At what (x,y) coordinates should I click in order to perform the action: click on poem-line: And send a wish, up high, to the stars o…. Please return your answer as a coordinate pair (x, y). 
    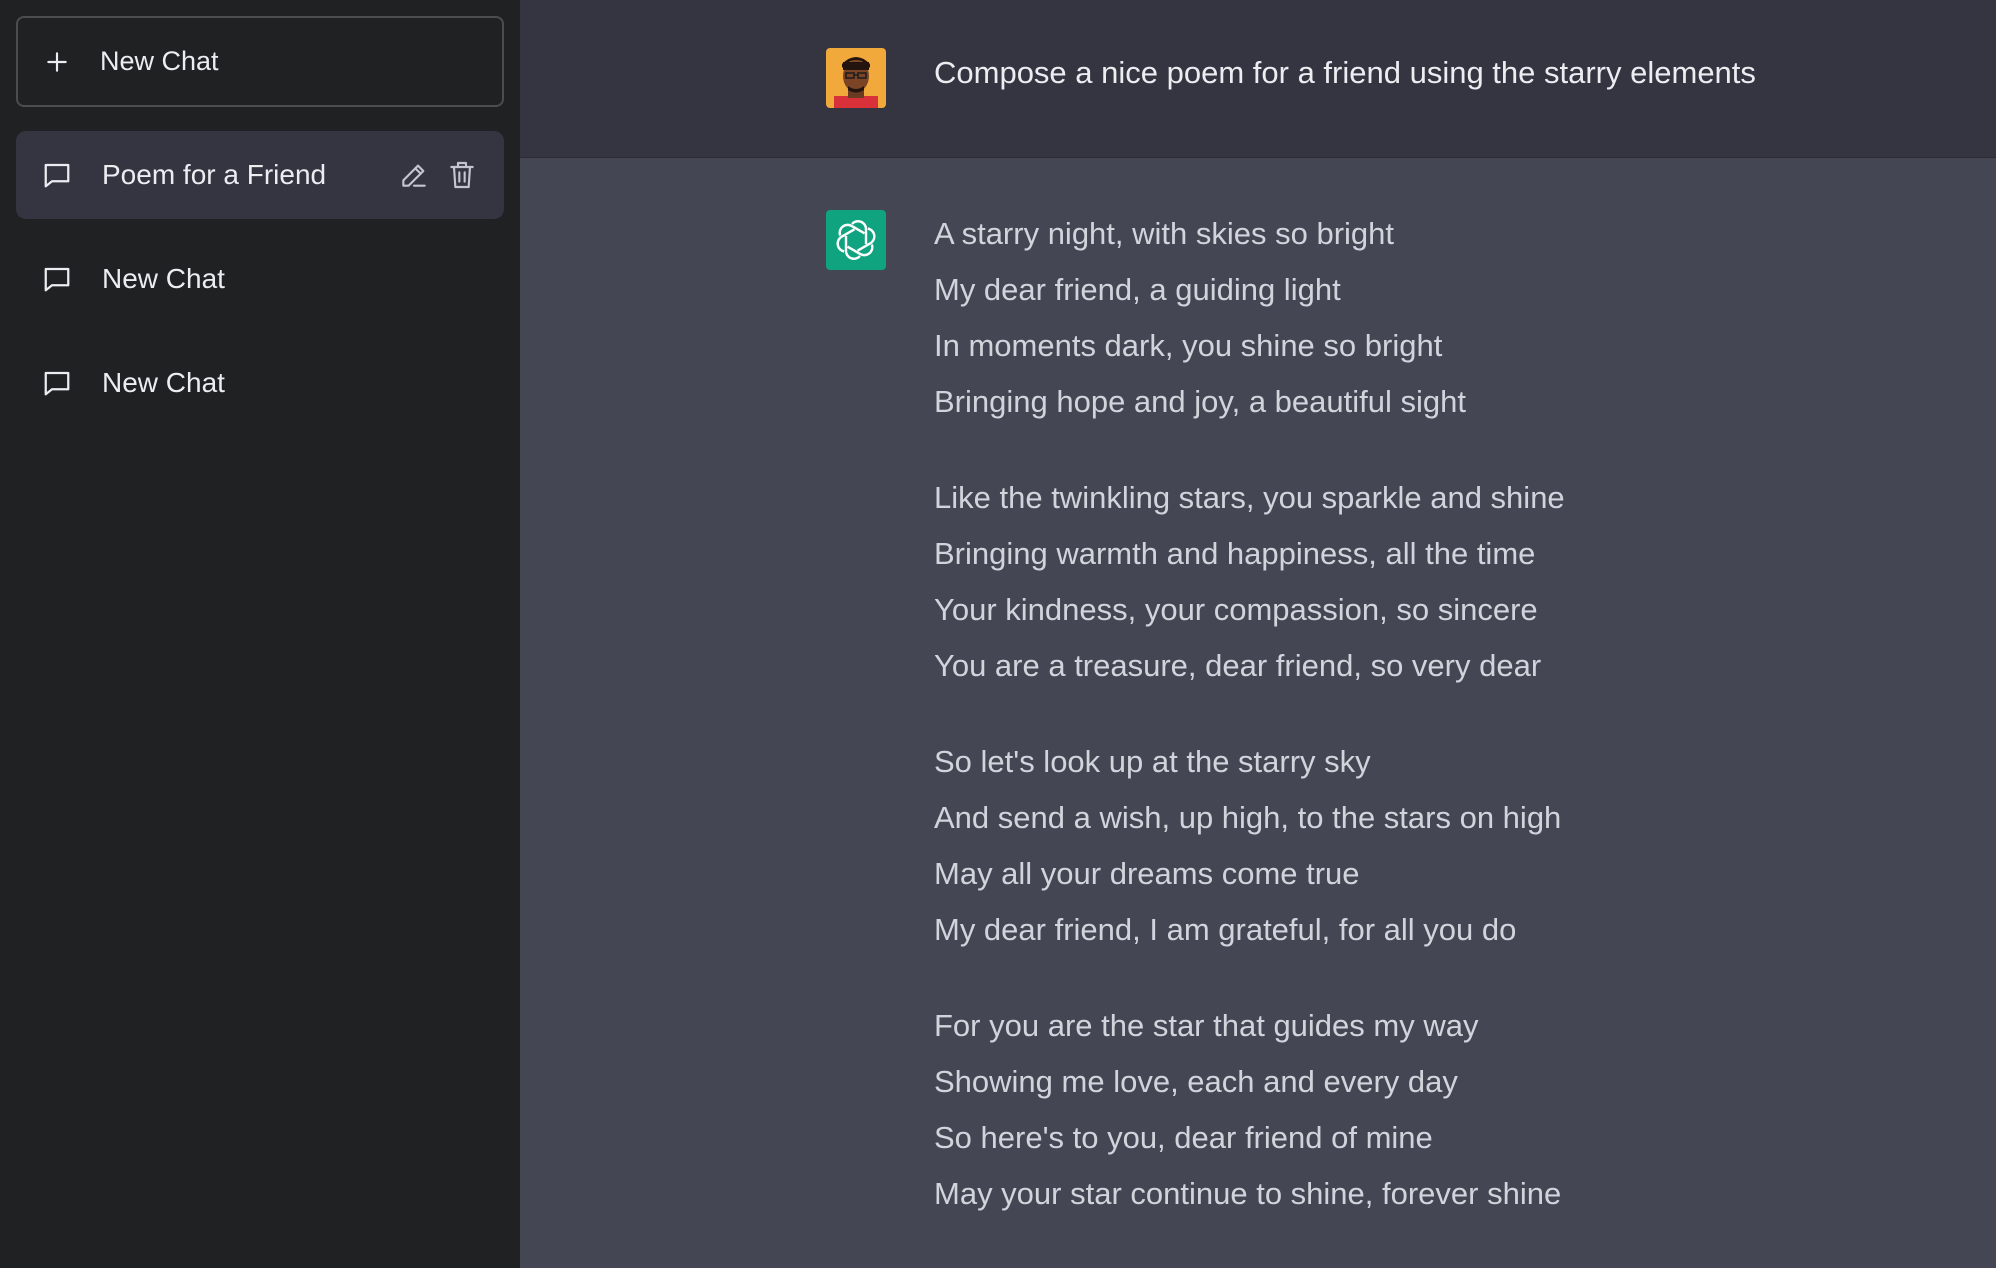
    Looking at the image, I should click on (1248, 817).